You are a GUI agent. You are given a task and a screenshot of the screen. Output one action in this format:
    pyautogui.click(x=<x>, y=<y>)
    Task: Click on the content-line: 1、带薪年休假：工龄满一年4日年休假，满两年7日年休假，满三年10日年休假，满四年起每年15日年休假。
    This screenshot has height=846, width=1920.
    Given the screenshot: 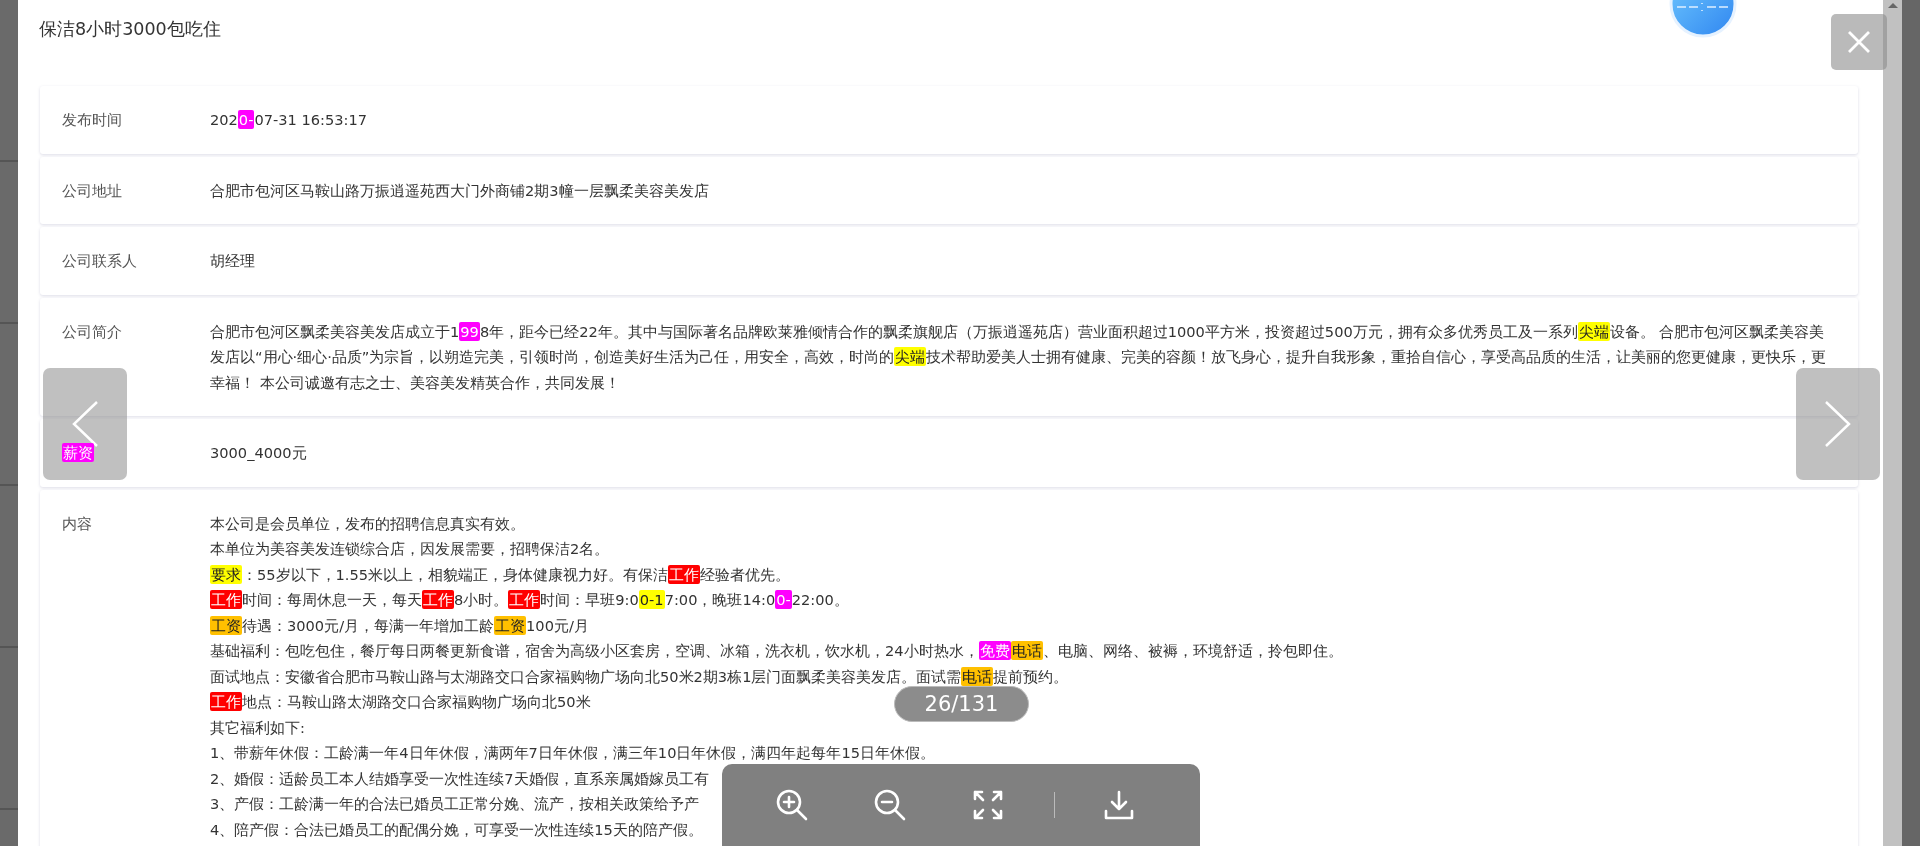 What is the action you would take?
    pyautogui.click(x=572, y=753)
    